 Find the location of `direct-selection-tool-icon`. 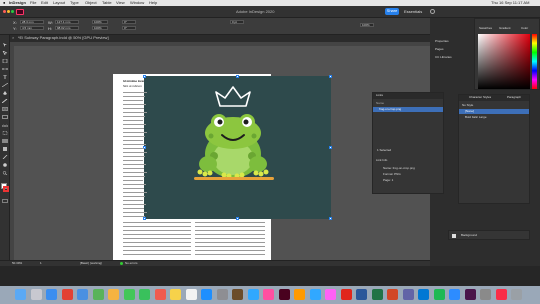

direct-selection-tool-icon is located at coordinates (5, 53).